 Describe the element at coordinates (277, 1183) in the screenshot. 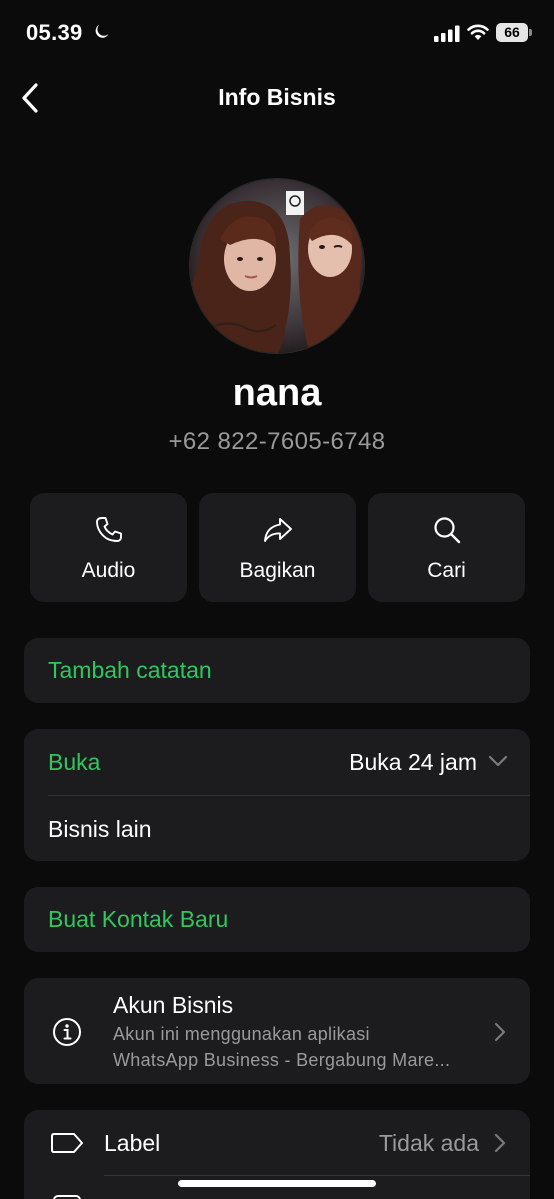

I see `home-indicator` at that location.